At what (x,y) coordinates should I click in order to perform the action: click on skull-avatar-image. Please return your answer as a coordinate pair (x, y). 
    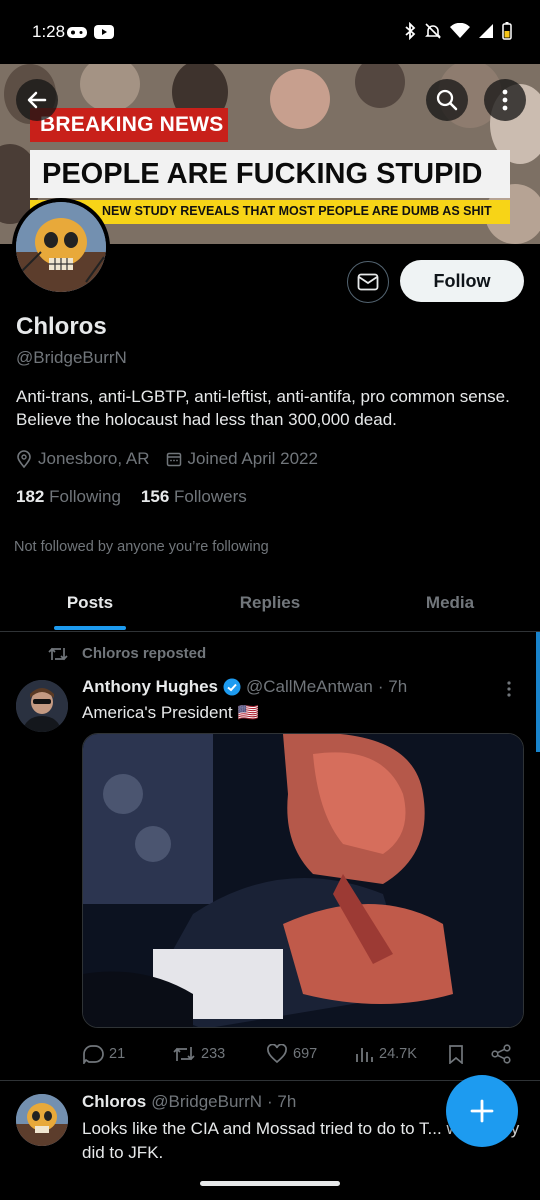
    Looking at the image, I should click on (61, 247).